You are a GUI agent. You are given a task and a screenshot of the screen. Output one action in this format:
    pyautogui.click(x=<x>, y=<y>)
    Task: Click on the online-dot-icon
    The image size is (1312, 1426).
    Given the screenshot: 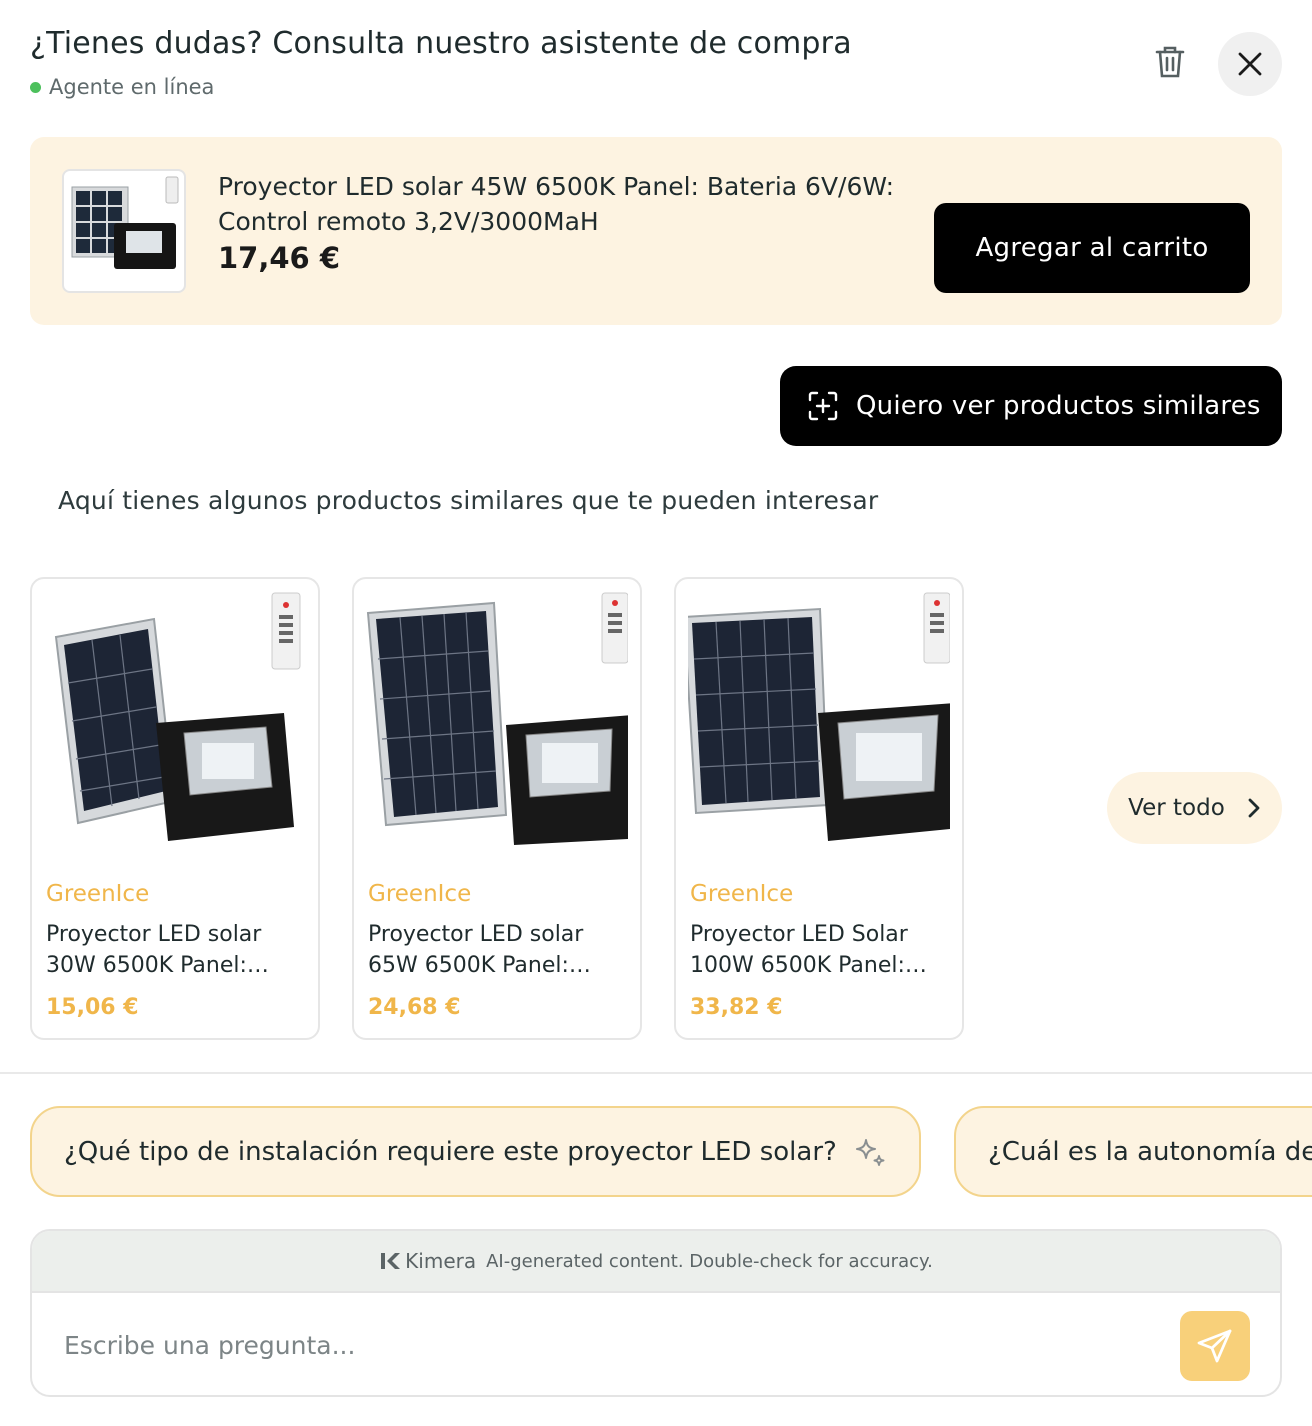 What is the action you would take?
    pyautogui.click(x=35, y=87)
    